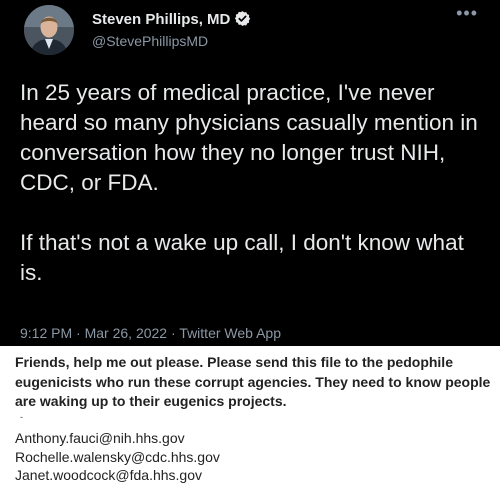  I want to click on author-name: Steven Phillips, MD, so click(171, 19).